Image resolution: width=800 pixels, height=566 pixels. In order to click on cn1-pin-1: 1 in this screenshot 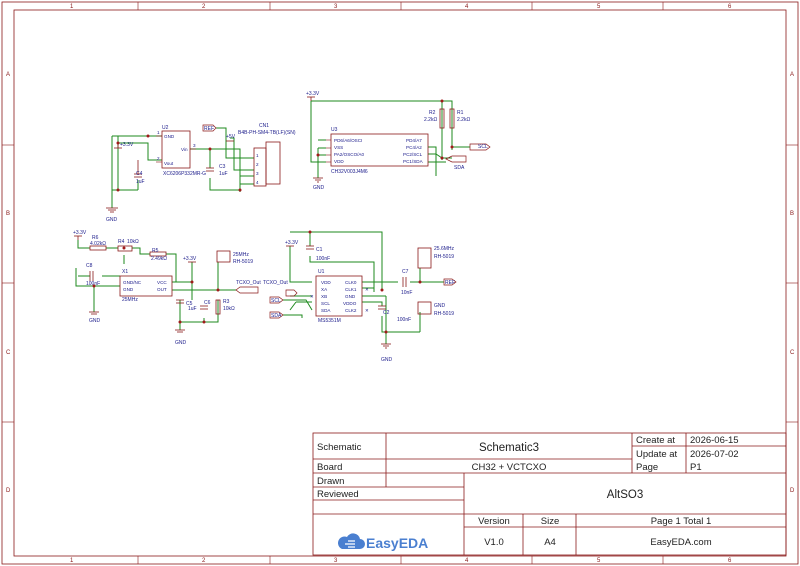, I will do `click(257, 155)`.